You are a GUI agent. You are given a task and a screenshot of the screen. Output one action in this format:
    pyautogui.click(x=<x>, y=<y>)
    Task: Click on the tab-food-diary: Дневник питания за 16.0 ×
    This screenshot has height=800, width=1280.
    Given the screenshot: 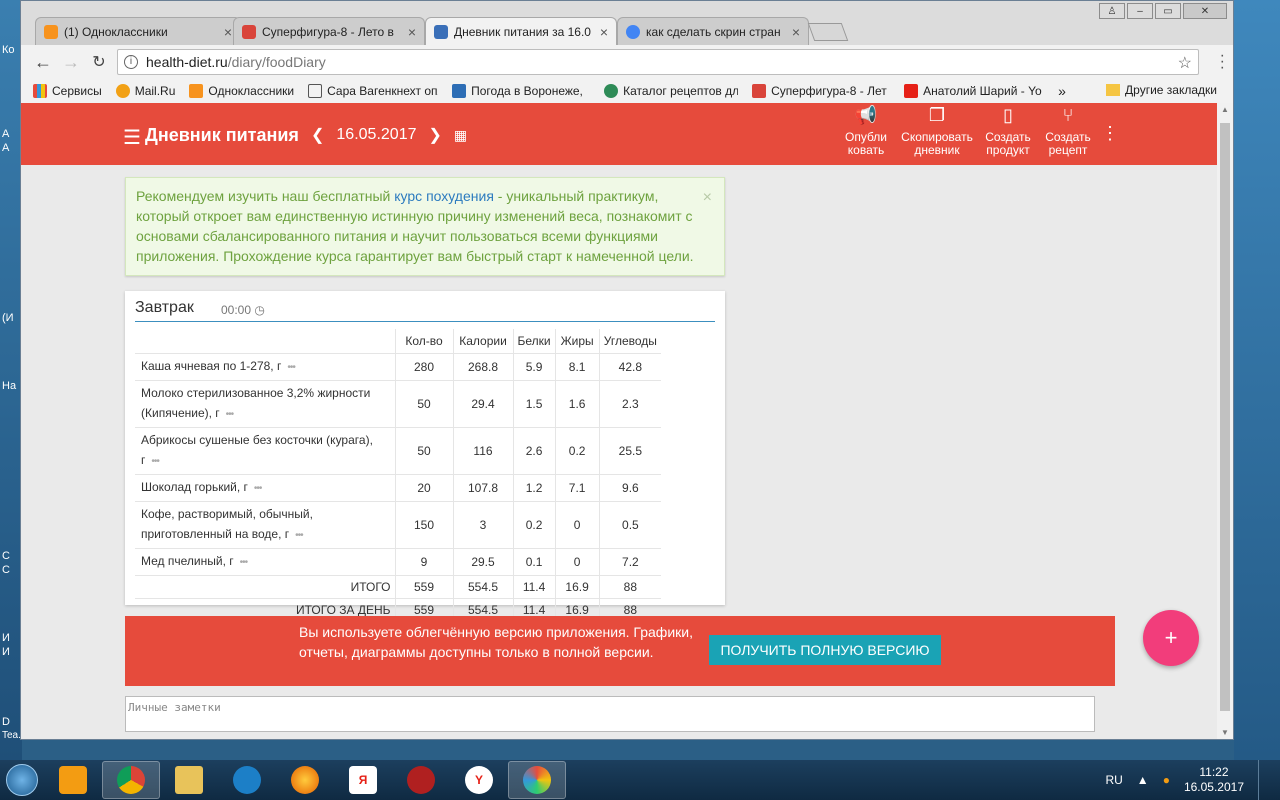 What is the action you would take?
    pyautogui.click(x=521, y=31)
    